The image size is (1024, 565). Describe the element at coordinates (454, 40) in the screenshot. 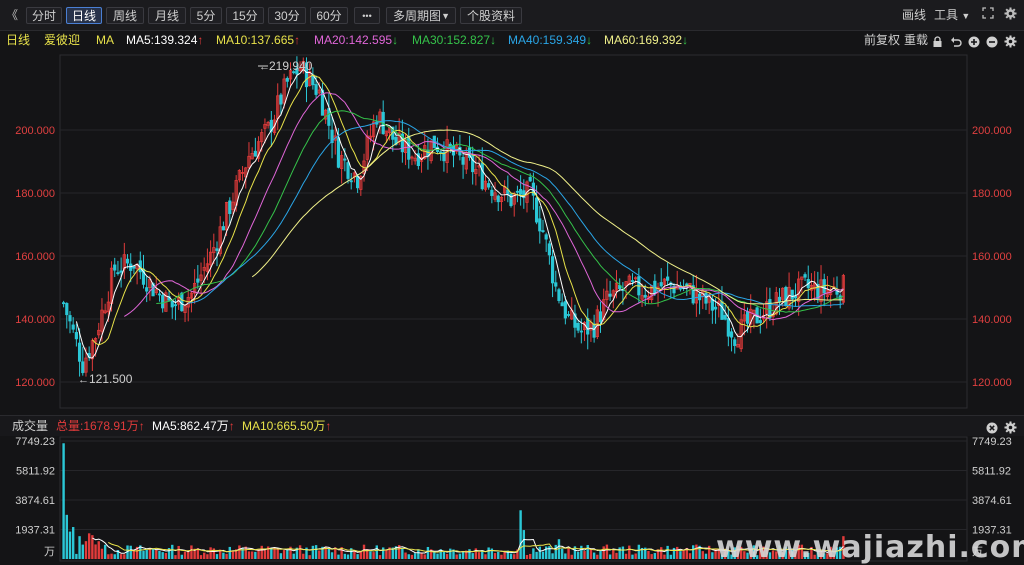

I see `ma30-value: MA30:152.827↓` at that location.